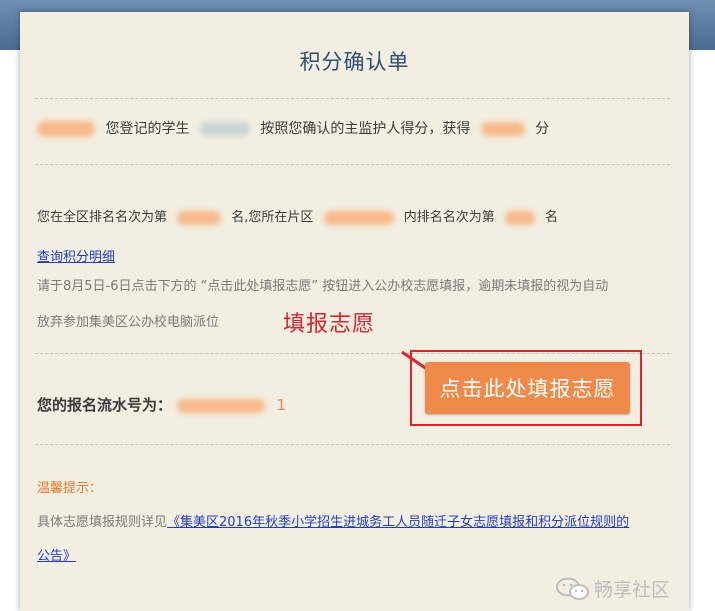 The width and height of the screenshot is (715, 611). What do you see at coordinates (542, 129) in the screenshot?
I see `score-text-3: 分` at bounding box center [542, 129].